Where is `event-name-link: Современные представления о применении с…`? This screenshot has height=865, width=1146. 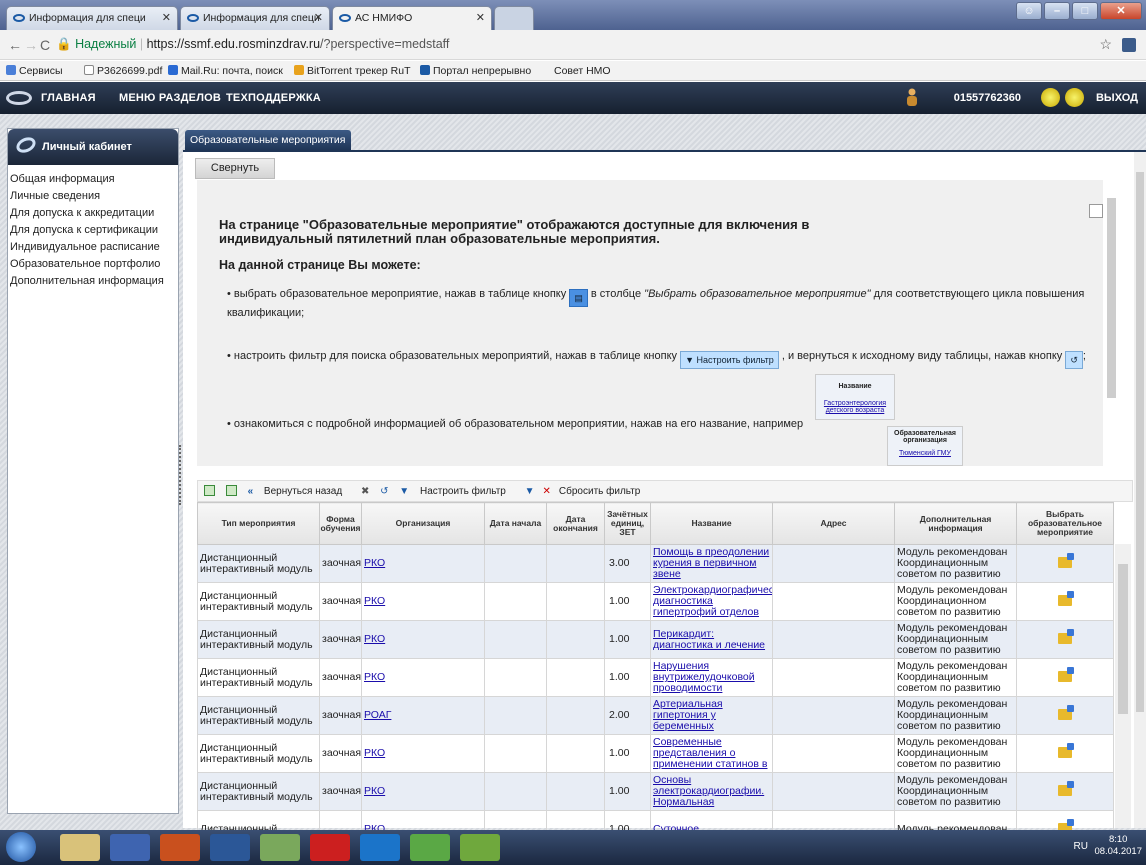
event-name-link: Современные представления о применении с… is located at coordinates (710, 753).